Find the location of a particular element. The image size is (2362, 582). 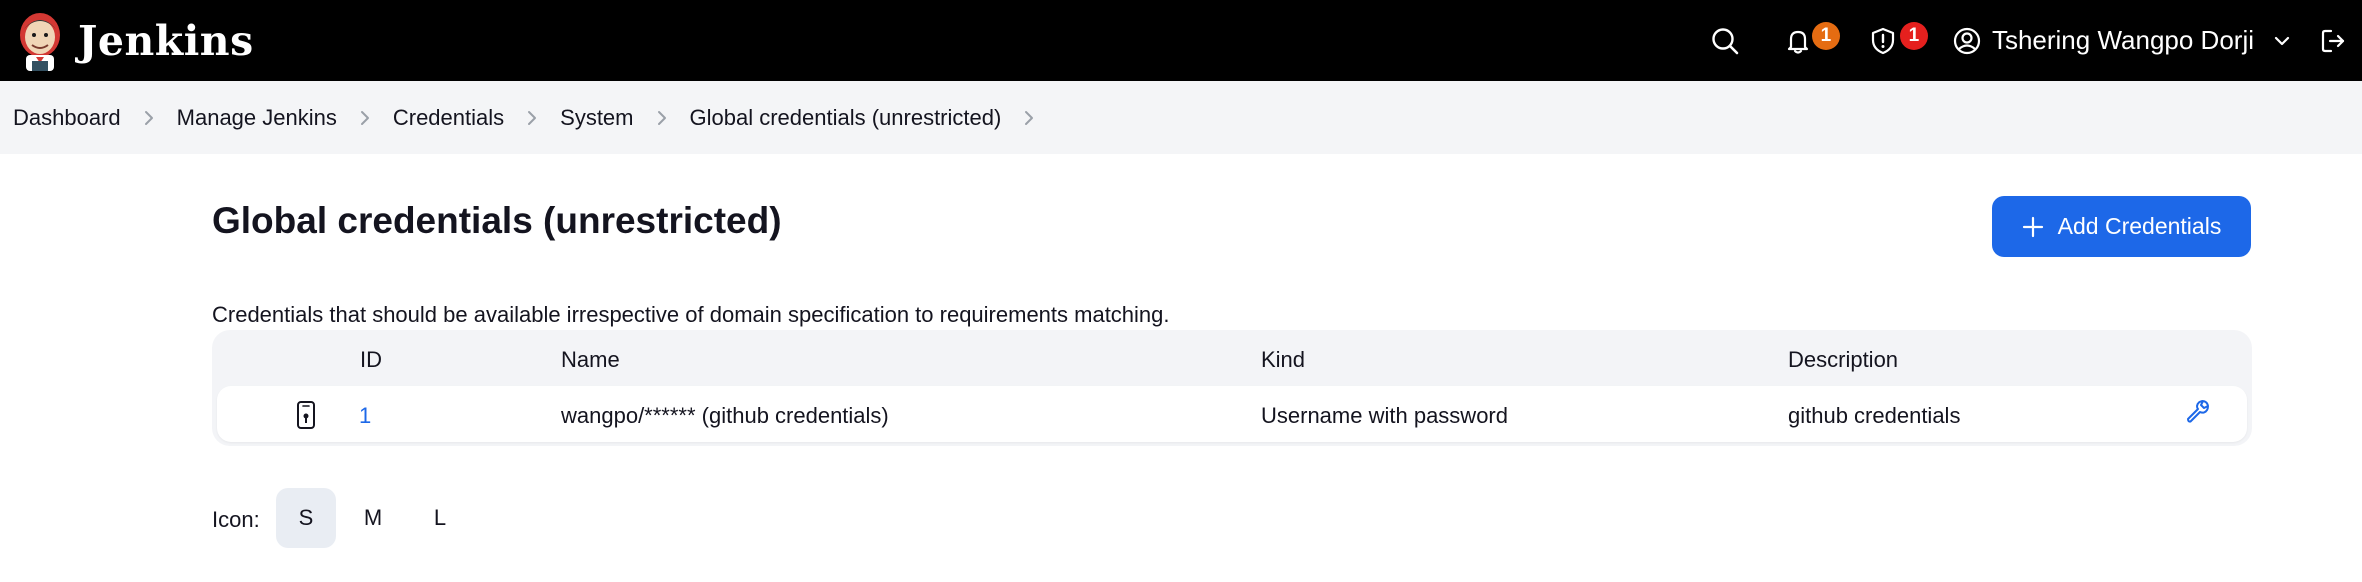

app-name: Jenkins is located at coordinates (166, 40).